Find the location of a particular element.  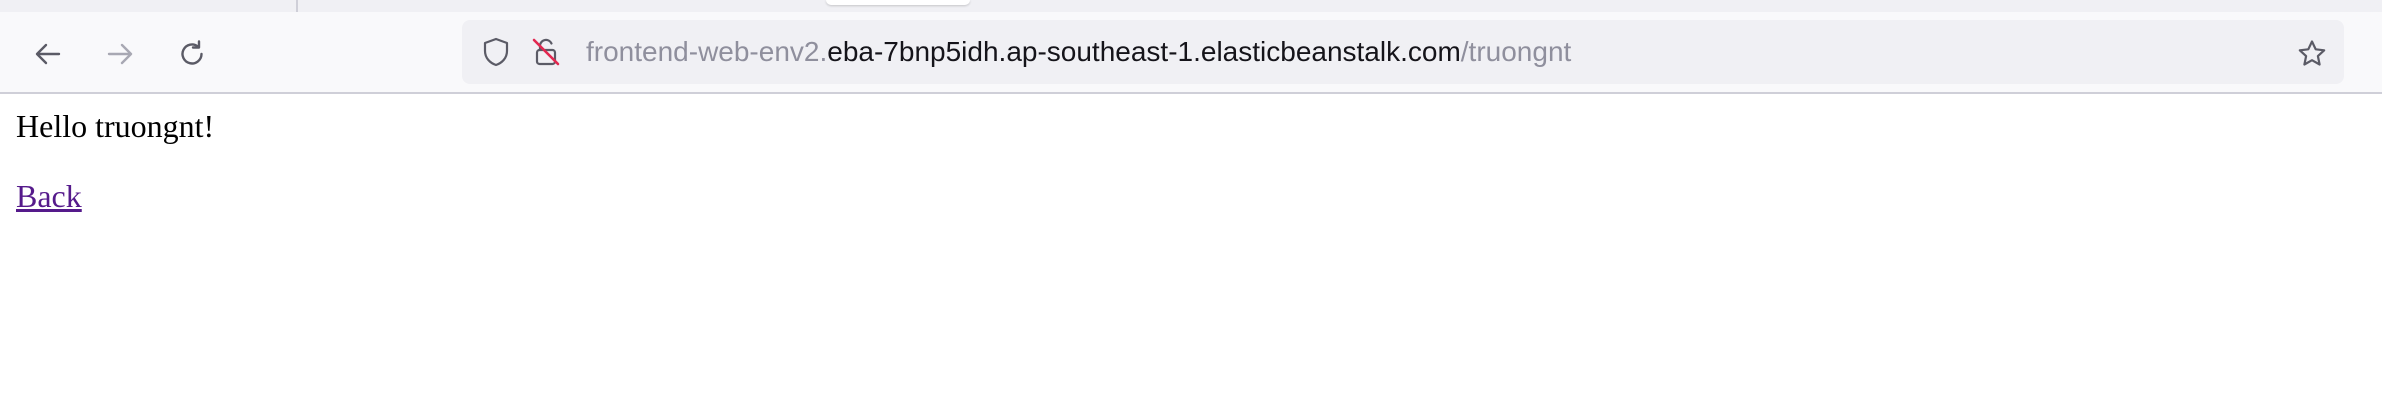

greeting-text: Hello truongnt! is located at coordinates (115, 126).